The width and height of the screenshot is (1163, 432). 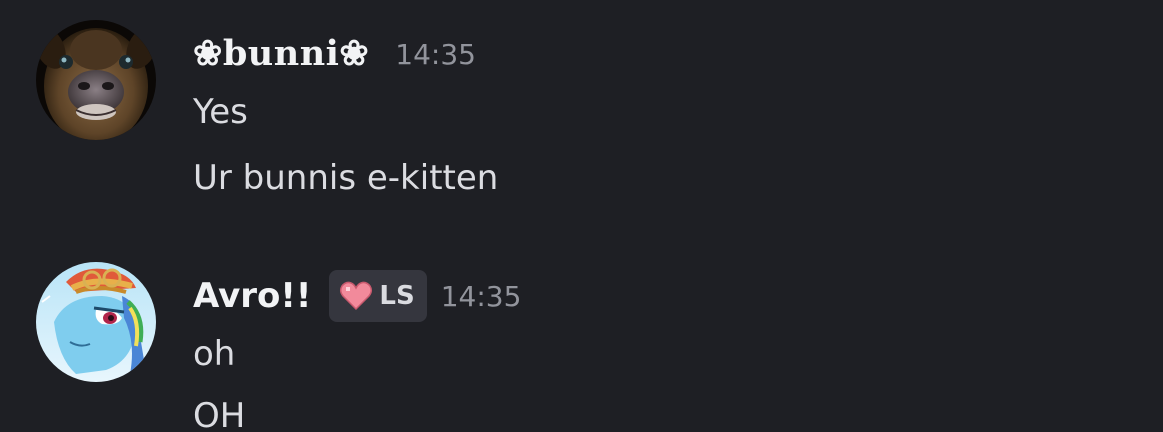 What do you see at coordinates (219, 414) in the screenshot?
I see `message-text: OH` at bounding box center [219, 414].